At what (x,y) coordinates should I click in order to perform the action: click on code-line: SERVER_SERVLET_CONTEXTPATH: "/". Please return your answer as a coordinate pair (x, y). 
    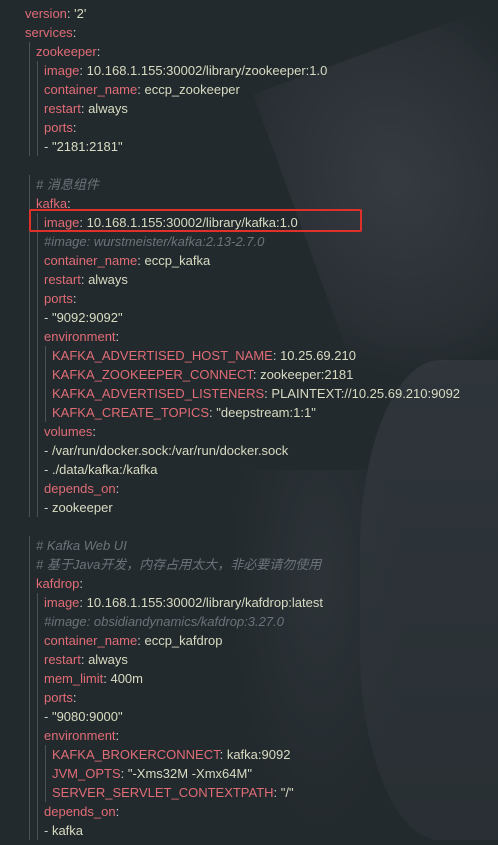
    Looking at the image, I should click on (249, 792).